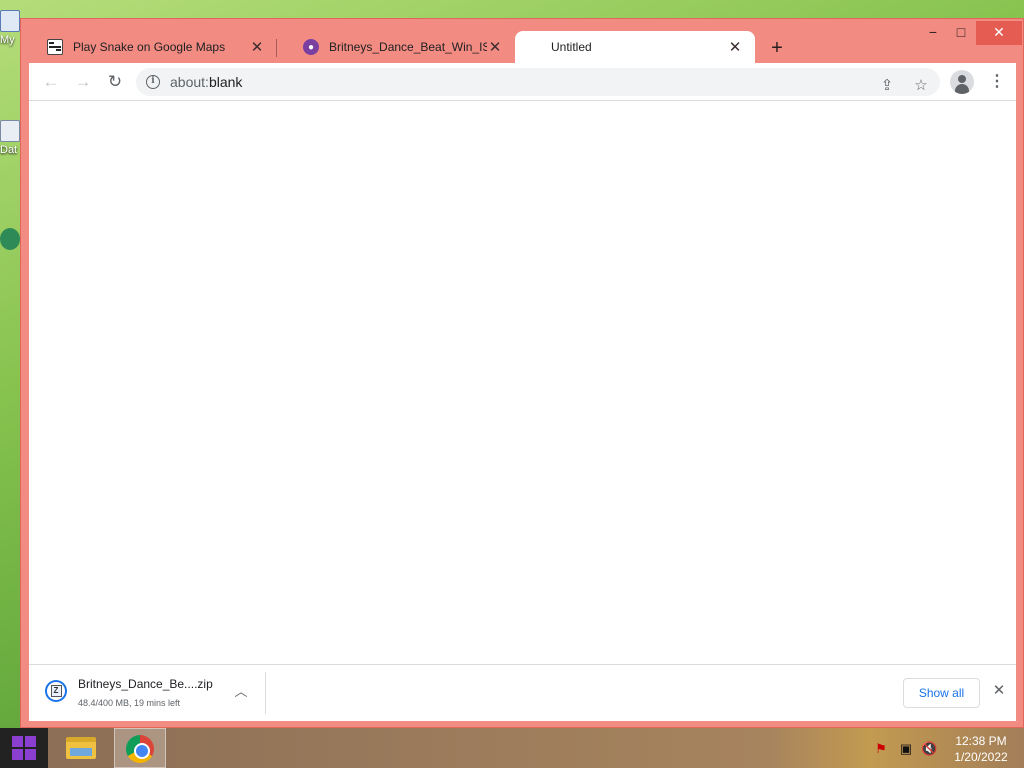 Image resolution: width=1024 pixels, height=768 pixels. Describe the element at coordinates (981, 749) in the screenshot. I see `system-clock: 12:38 PM 1/20/2022` at that location.